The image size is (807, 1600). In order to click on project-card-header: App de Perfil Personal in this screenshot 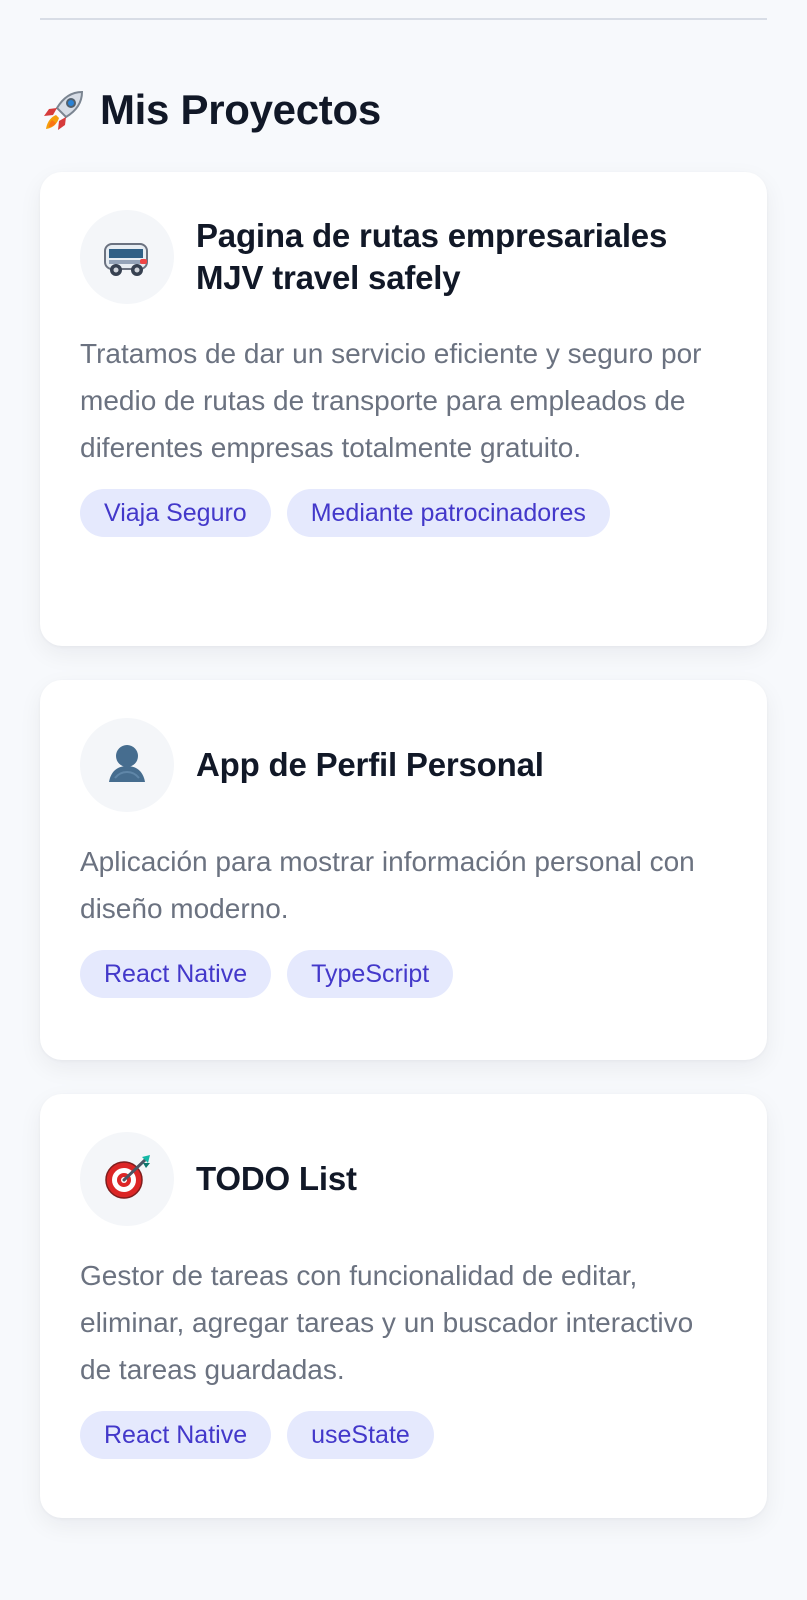, I will do `click(402, 765)`.